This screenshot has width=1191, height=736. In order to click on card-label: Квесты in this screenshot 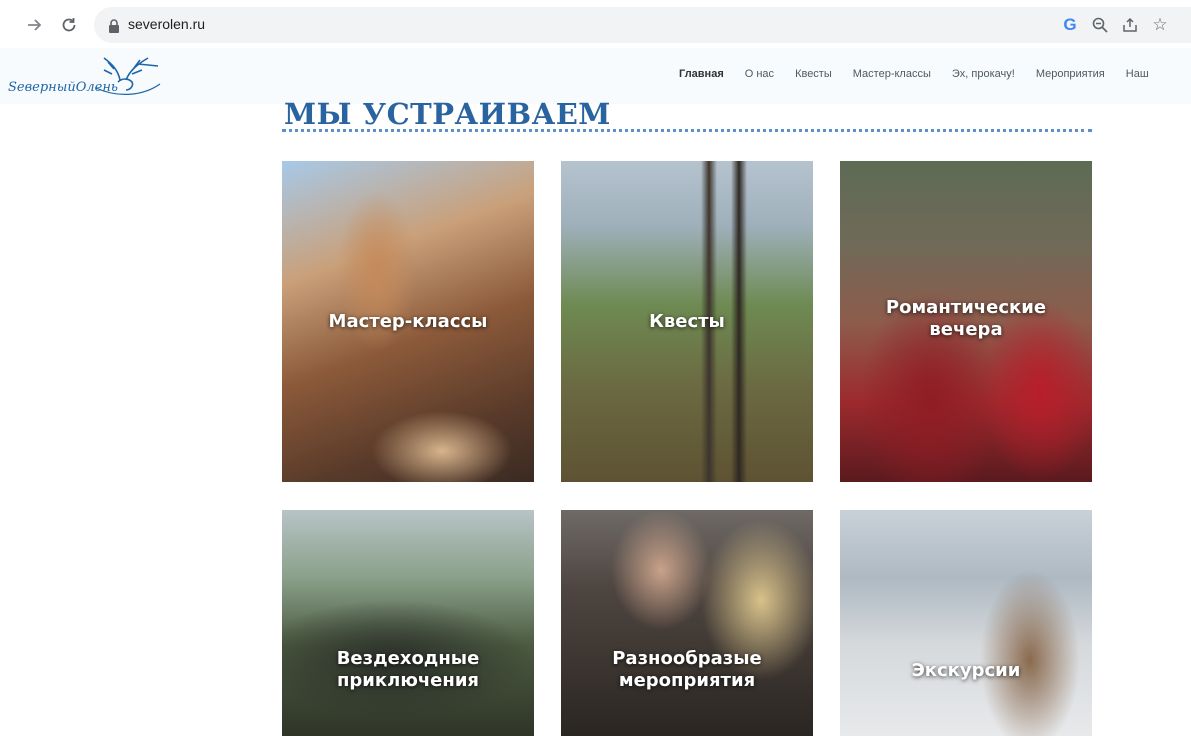, I will do `click(687, 321)`.